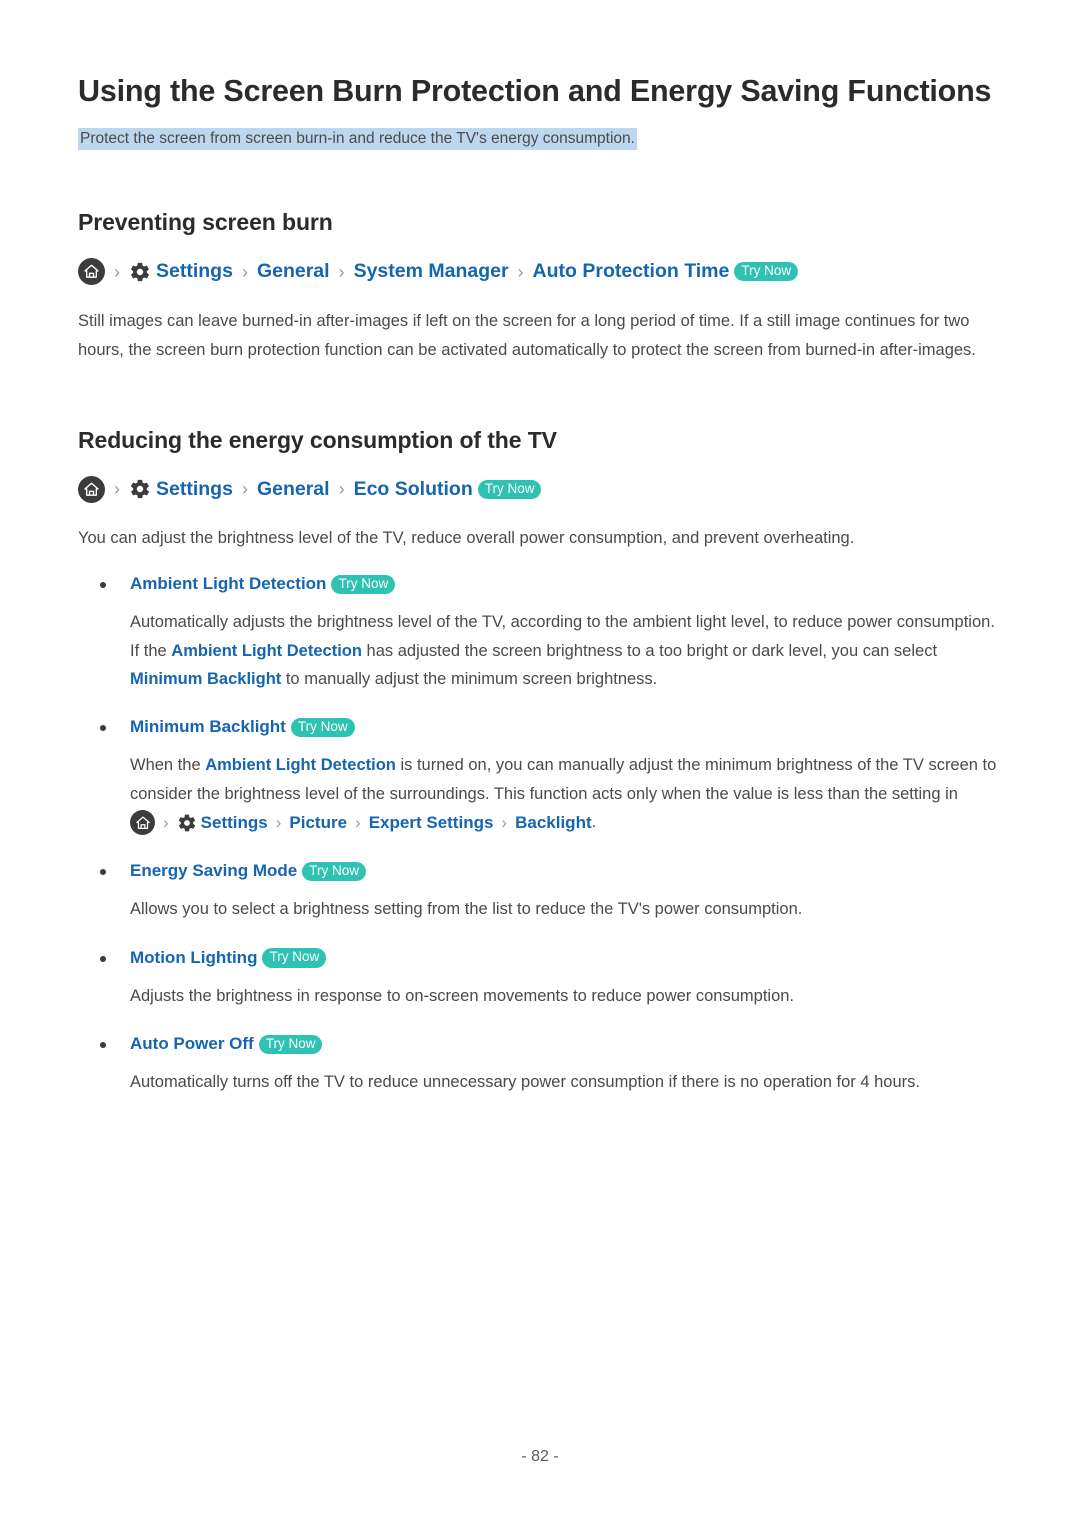  I want to click on breadcrumb-item-auto-protection-time: Auto Protection Time, so click(631, 271).